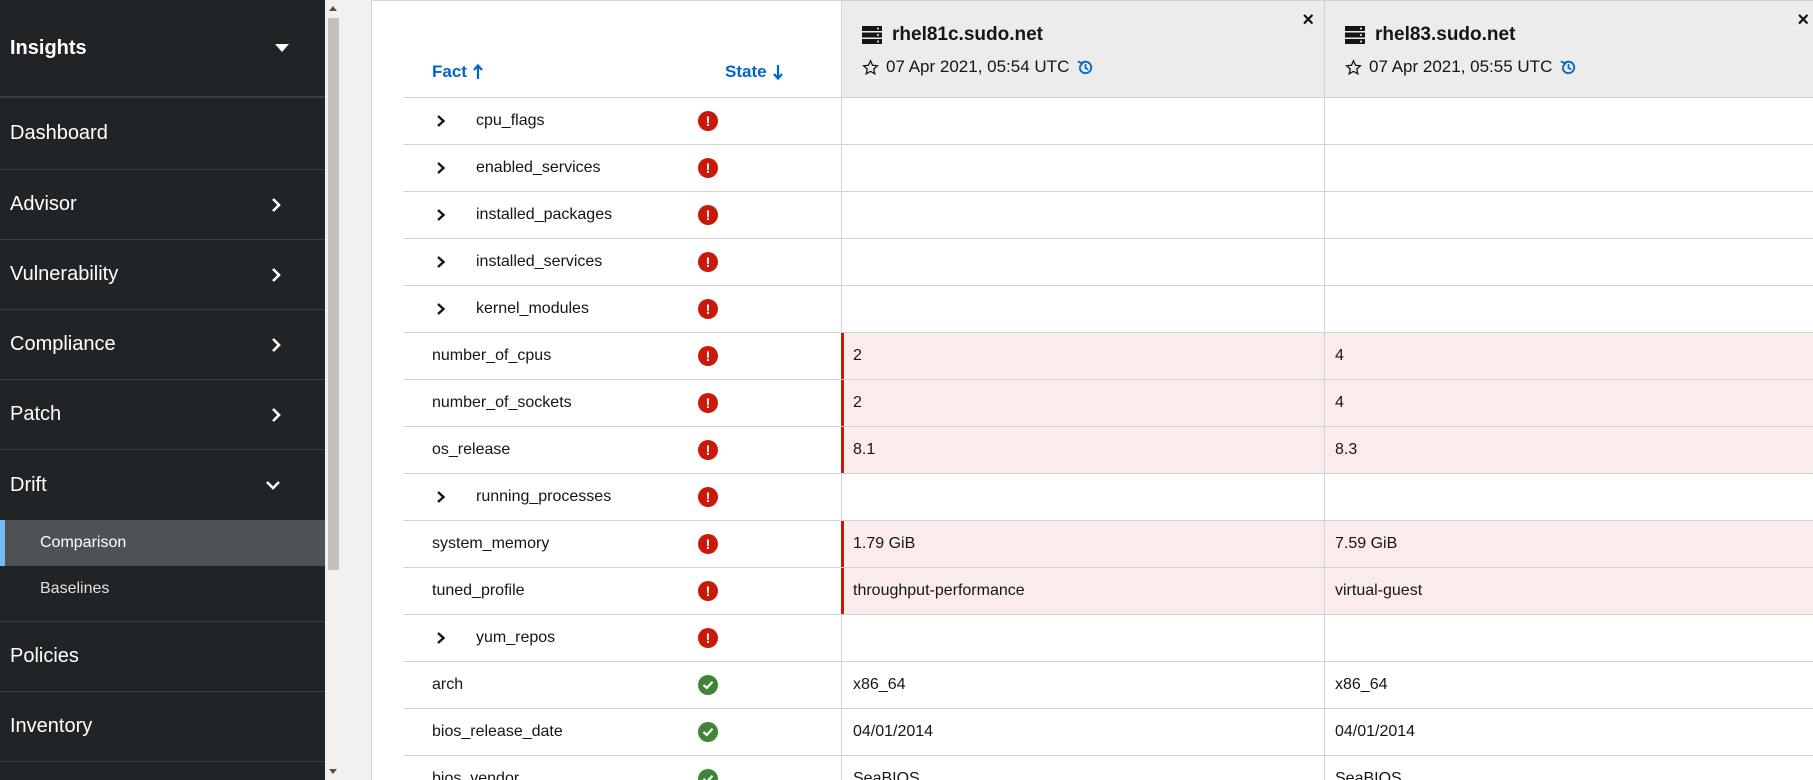  Describe the element at coordinates (476, 775) in the screenshot. I see `fact-name: bios_vendor` at that location.